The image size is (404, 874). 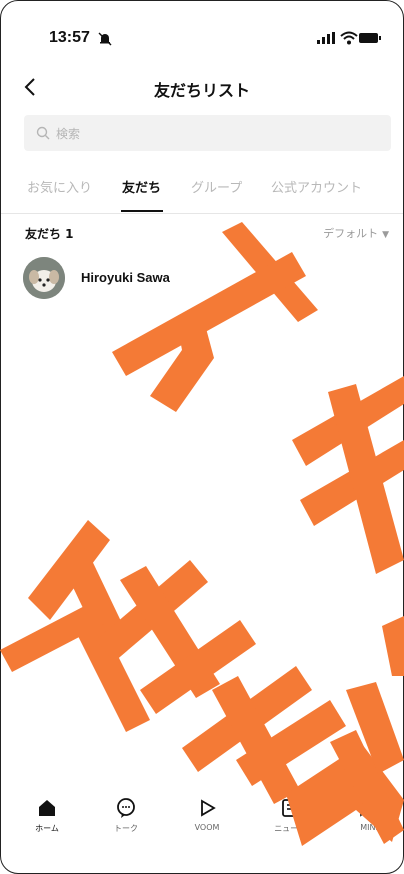 I want to click on tab-favorites: お気に入り, so click(x=59, y=186).